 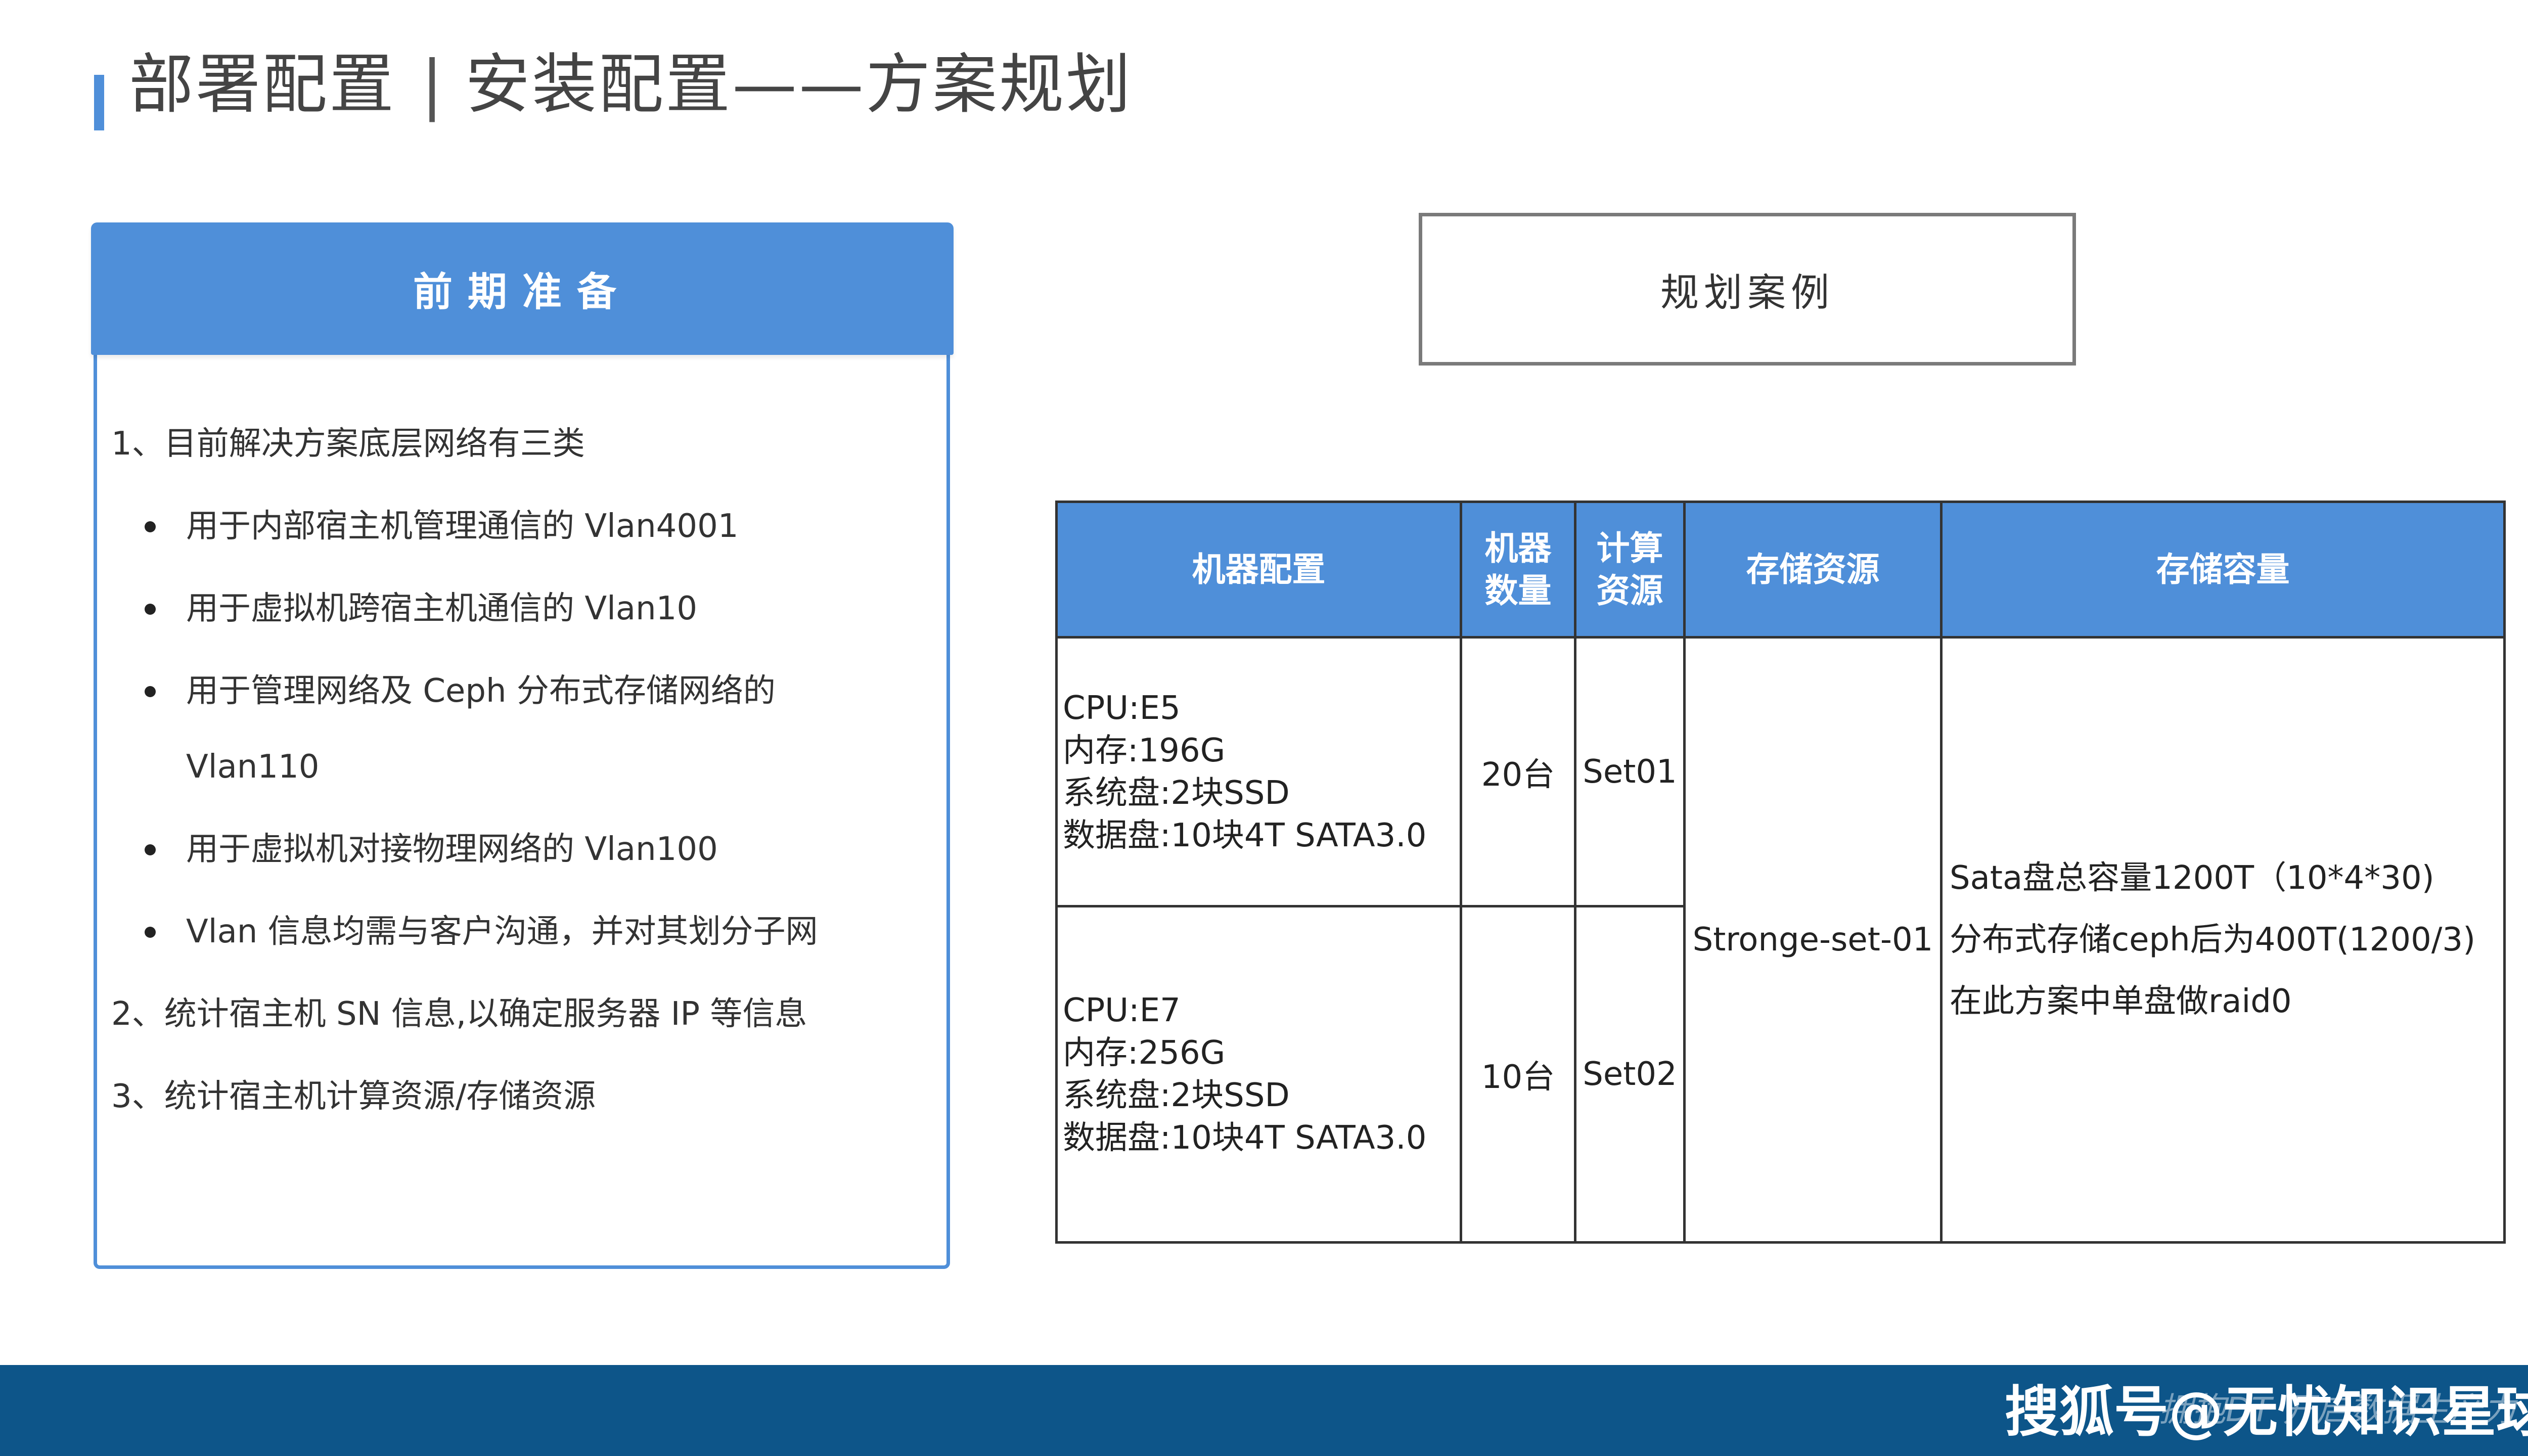 What do you see at coordinates (1813, 940) in the screenshot?
I see `storage-resource-cell: Stronge-set-01` at bounding box center [1813, 940].